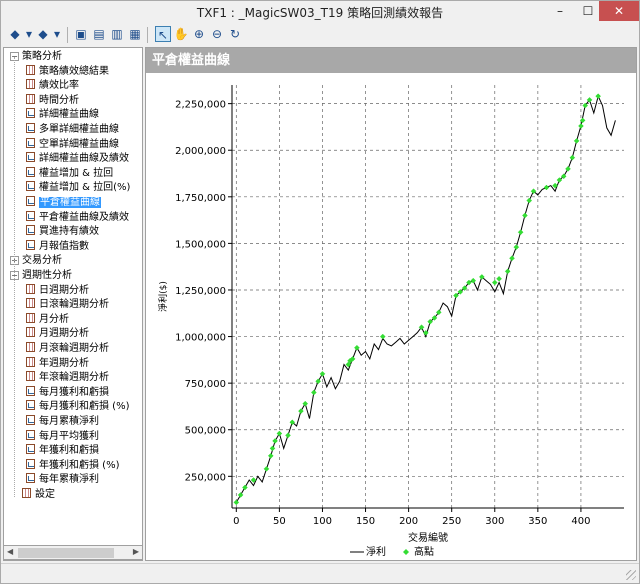  I want to click on tree-item-label: 時間分析, so click(59, 100).